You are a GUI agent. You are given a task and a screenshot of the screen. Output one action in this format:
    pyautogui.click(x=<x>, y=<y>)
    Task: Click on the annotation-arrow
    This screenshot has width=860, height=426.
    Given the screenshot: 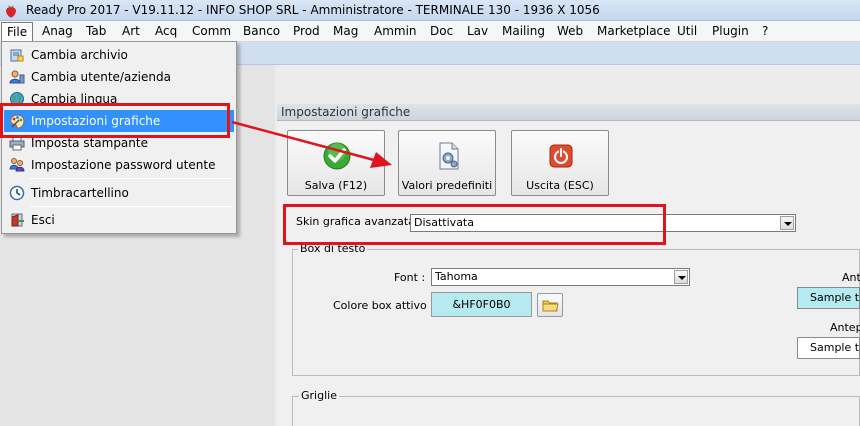 What is the action you would take?
    pyautogui.click(x=311, y=144)
    